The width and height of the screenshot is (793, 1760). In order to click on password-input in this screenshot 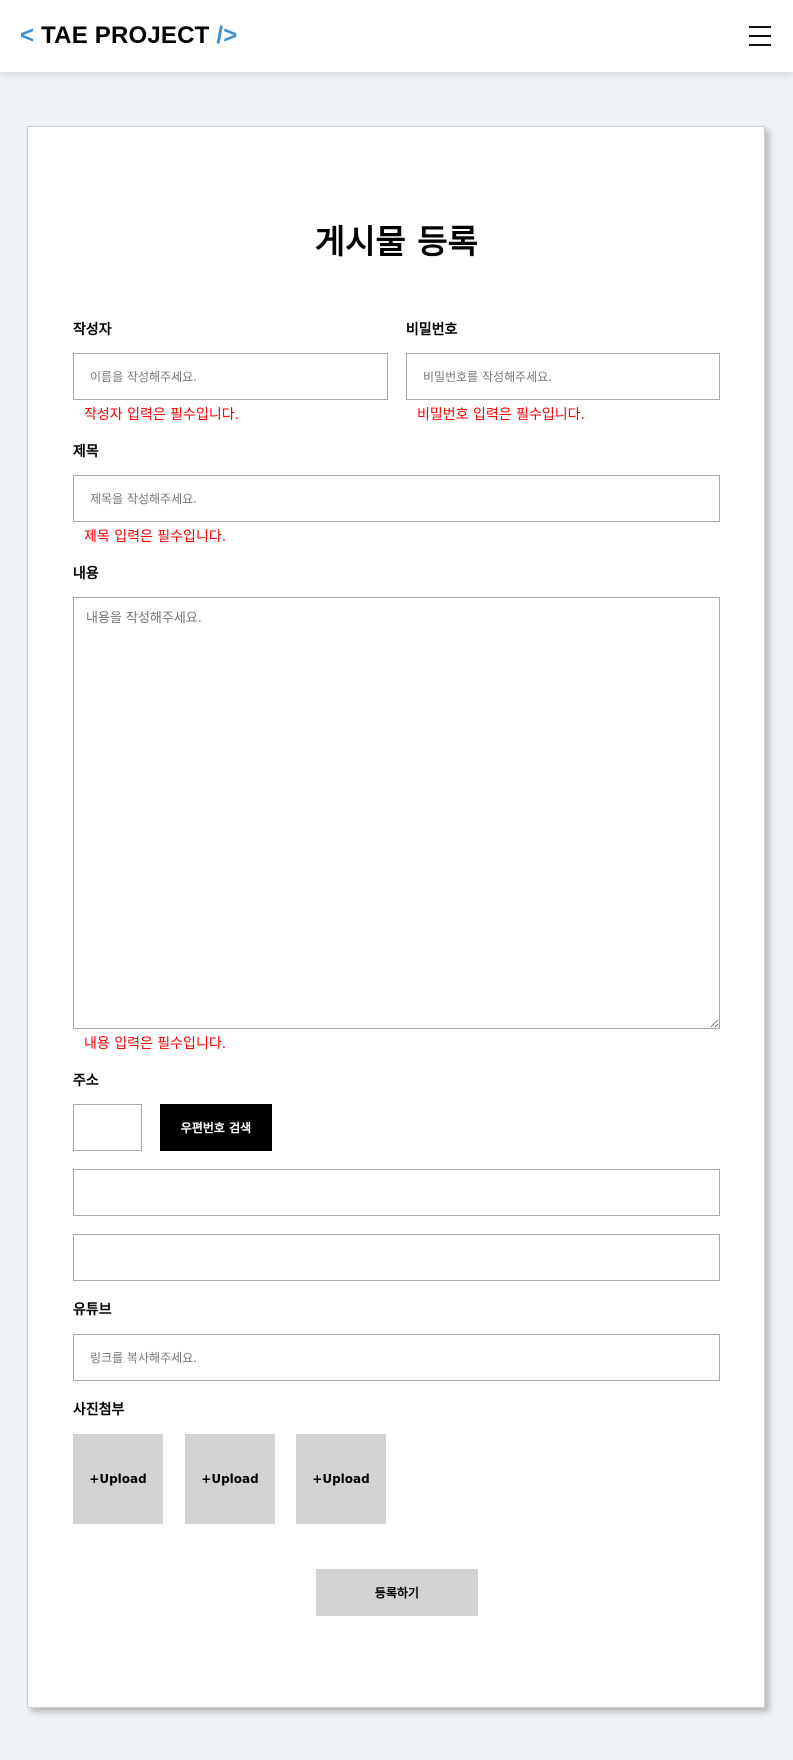, I will do `click(563, 376)`.